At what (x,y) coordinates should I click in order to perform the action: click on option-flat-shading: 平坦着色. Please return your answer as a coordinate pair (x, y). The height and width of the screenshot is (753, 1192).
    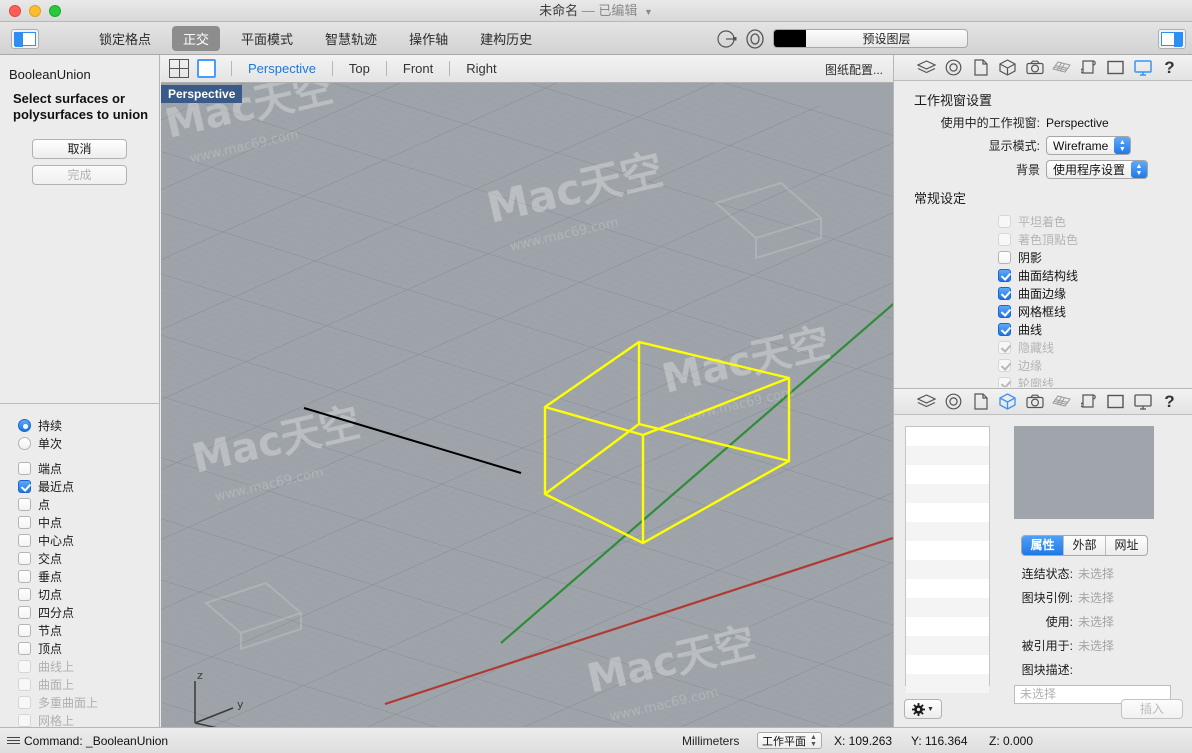
    Looking at the image, I should click on (1043, 221).